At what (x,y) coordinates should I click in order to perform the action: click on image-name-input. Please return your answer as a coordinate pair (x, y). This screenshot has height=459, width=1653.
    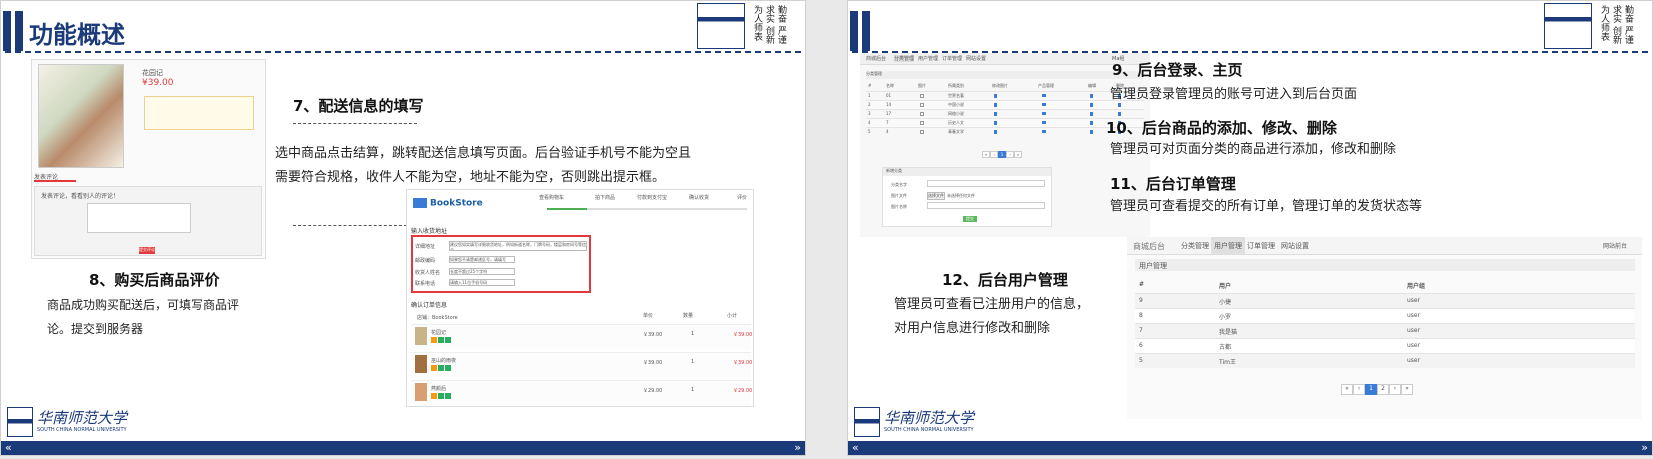
    Looking at the image, I should click on (986, 205).